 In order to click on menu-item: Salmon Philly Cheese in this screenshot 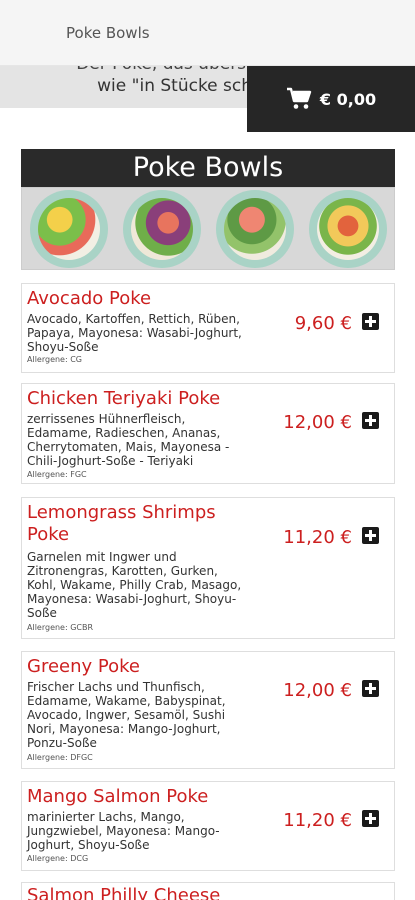, I will do `click(208, 891)`.